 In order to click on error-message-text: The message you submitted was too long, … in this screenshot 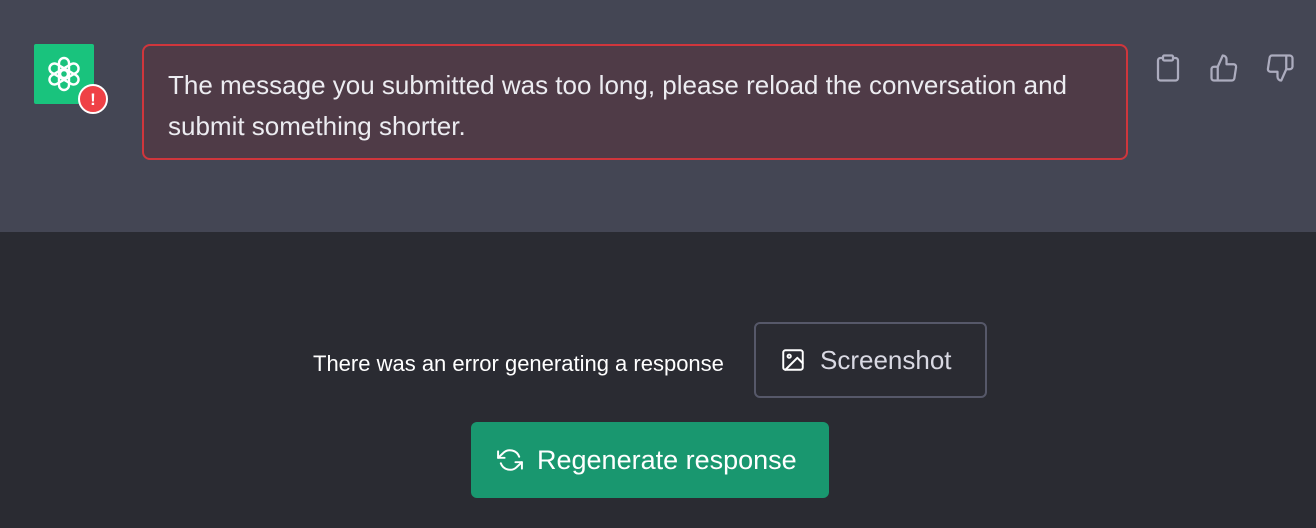, I will do `click(617, 105)`.